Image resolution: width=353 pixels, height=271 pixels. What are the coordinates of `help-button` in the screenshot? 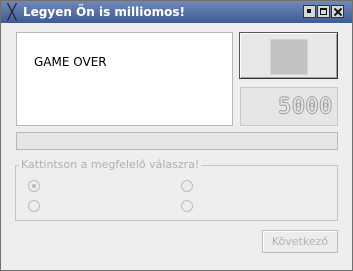 It's located at (288, 55).